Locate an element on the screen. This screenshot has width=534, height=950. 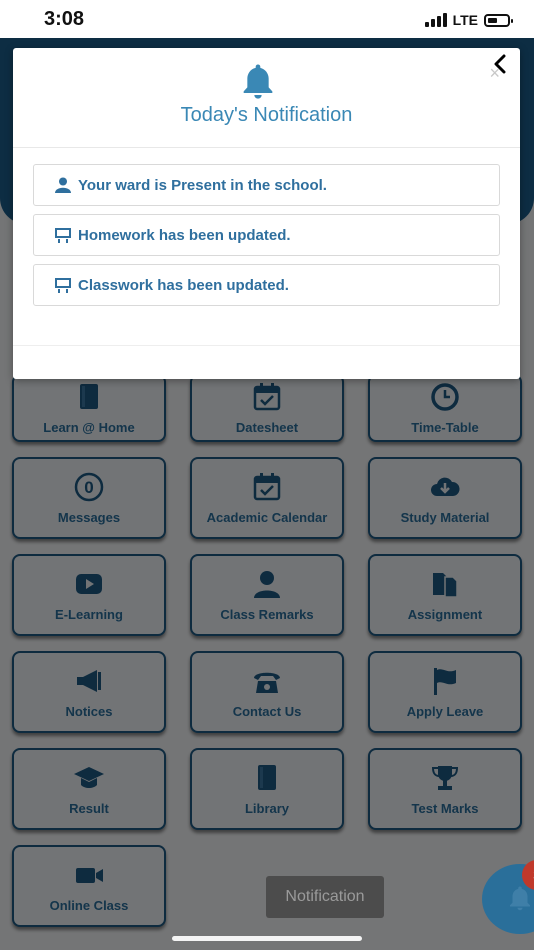
signal-icon is located at coordinates (435, 20).